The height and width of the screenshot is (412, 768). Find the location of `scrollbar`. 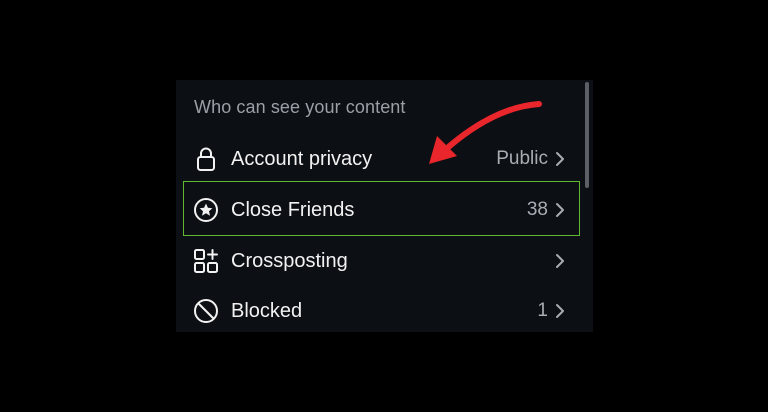

scrollbar is located at coordinates (587, 135).